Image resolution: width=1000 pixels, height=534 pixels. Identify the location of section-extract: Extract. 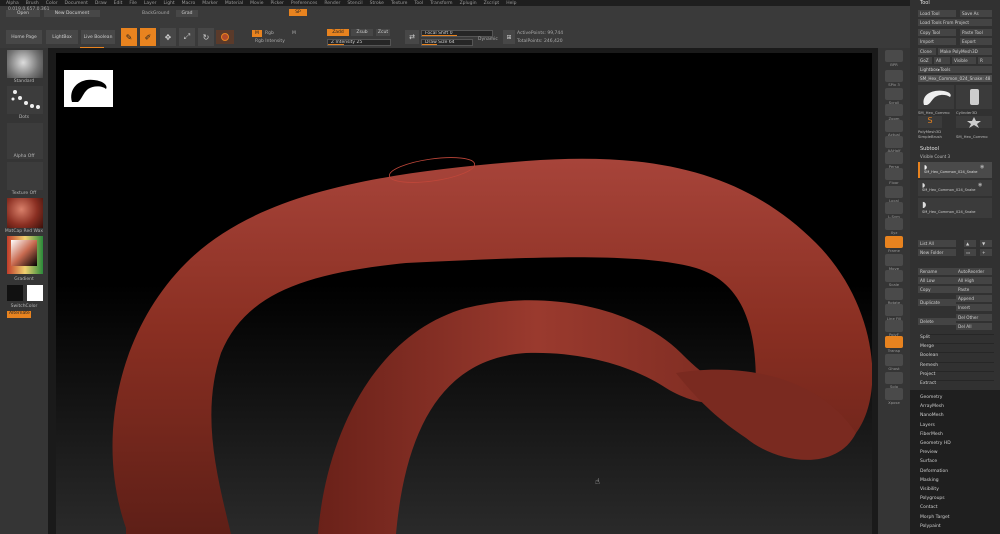
(957, 383).